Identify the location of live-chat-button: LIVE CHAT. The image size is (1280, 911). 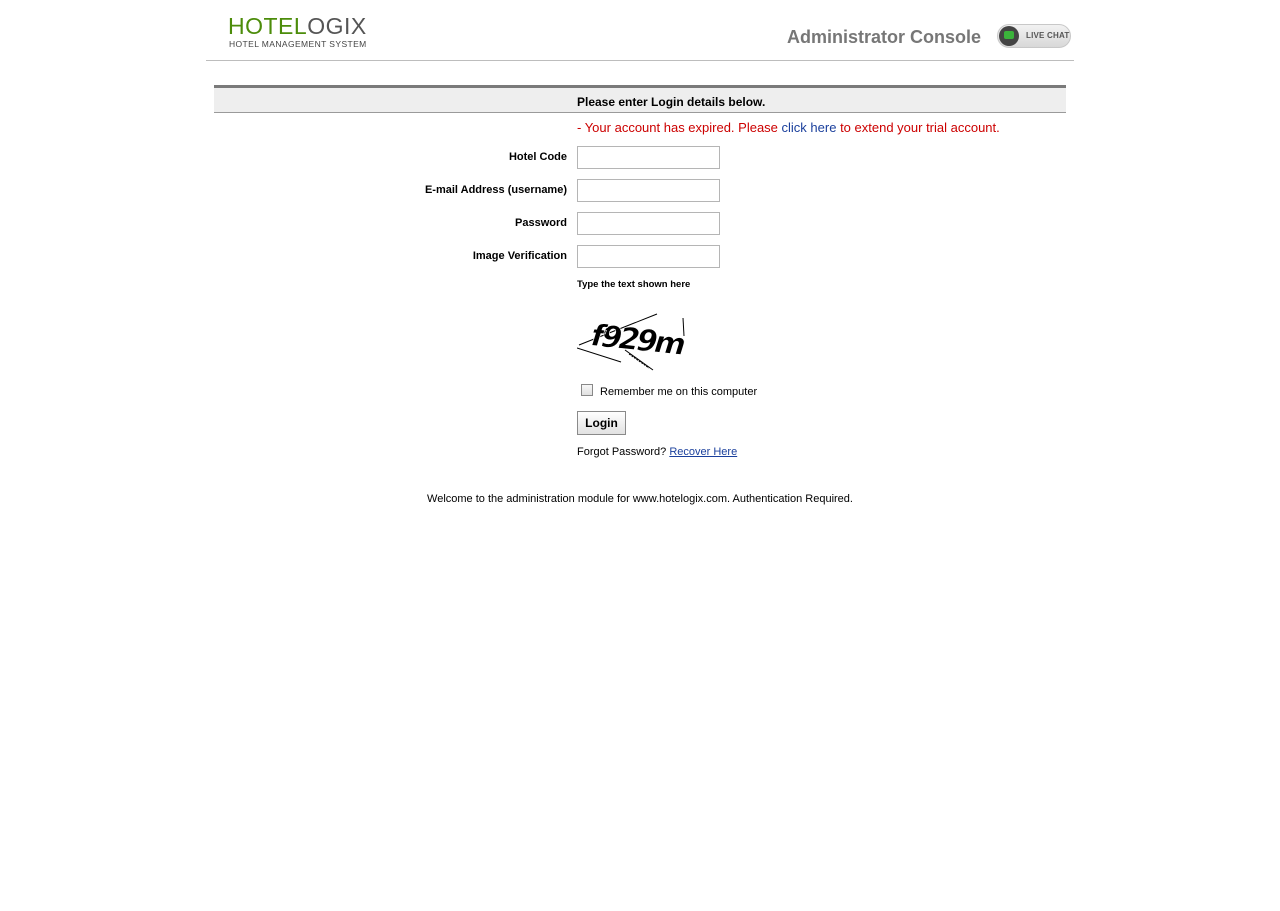
(1034, 36).